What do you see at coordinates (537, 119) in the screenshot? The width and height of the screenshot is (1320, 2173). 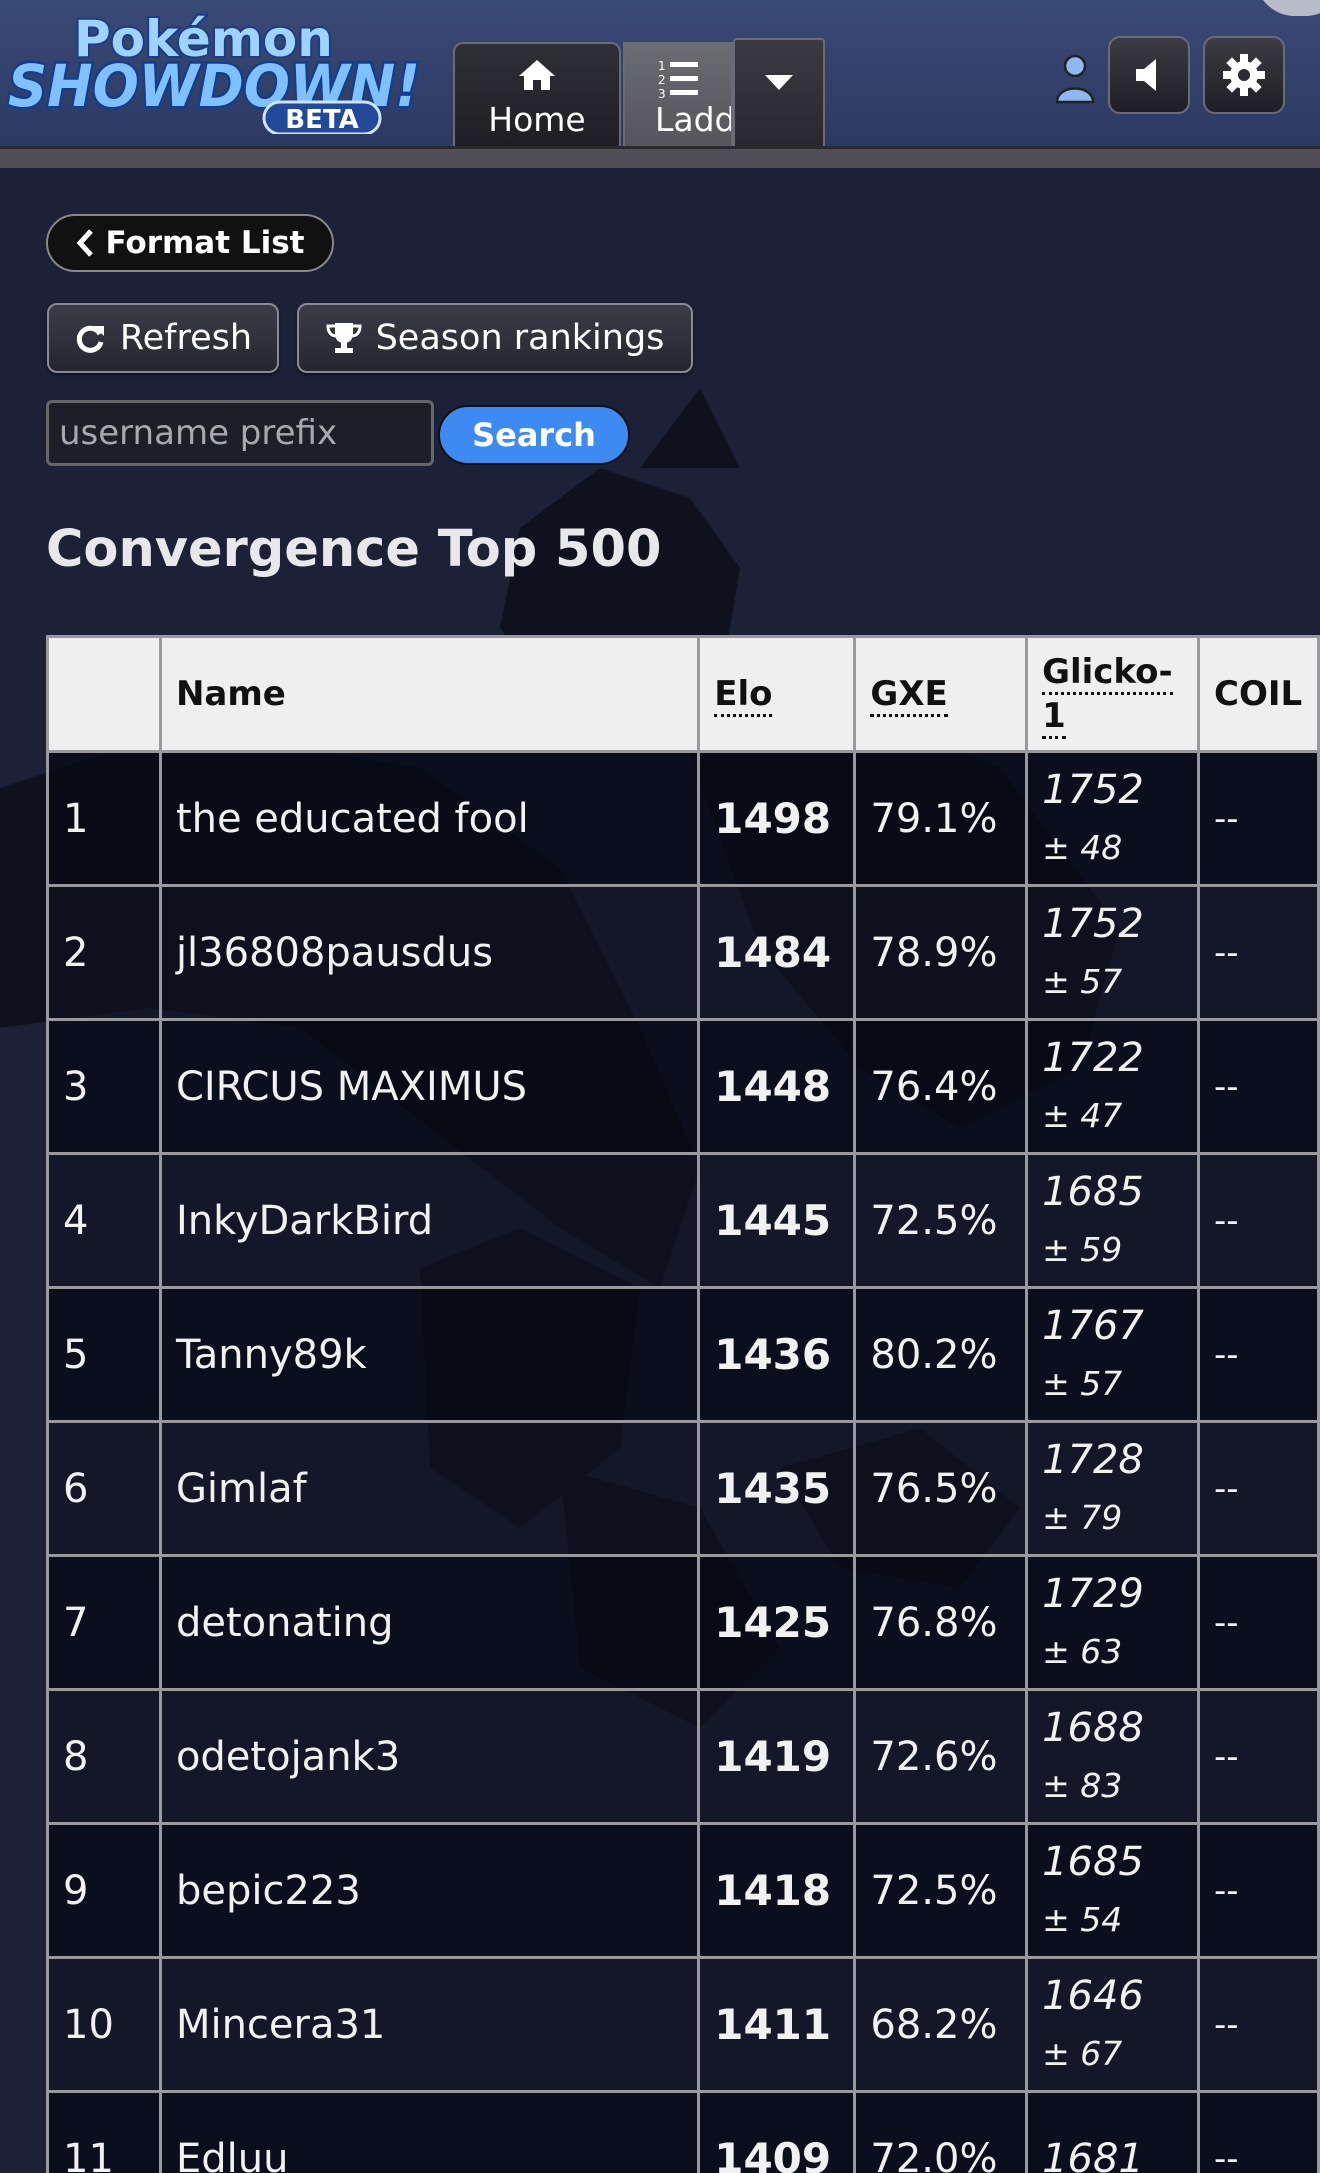 I see `tab-home-label: Home` at bounding box center [537, 119].